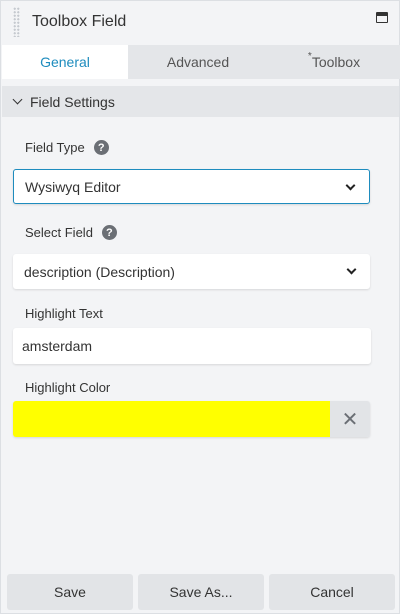 The width and height of the screenshot is (400, 614). I want to click on highlight-color-label: Highlight Color, so click(67, 387).